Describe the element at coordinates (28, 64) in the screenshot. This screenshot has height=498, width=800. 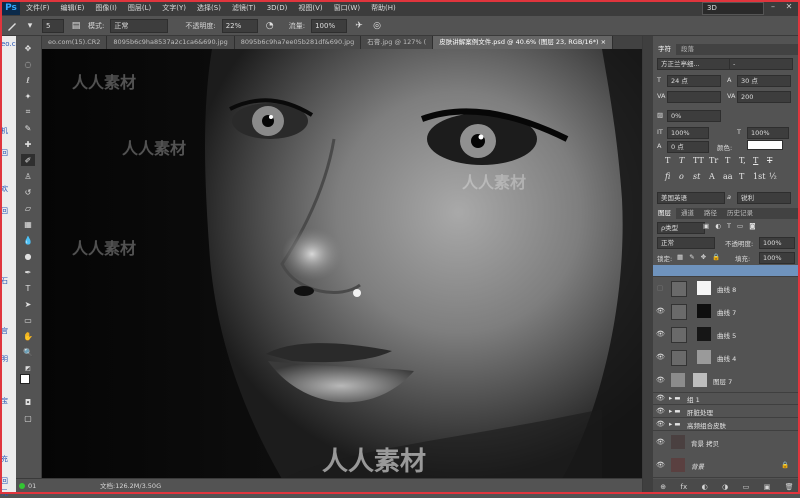
I see `marquee-tool-icon: ◌` at that location.